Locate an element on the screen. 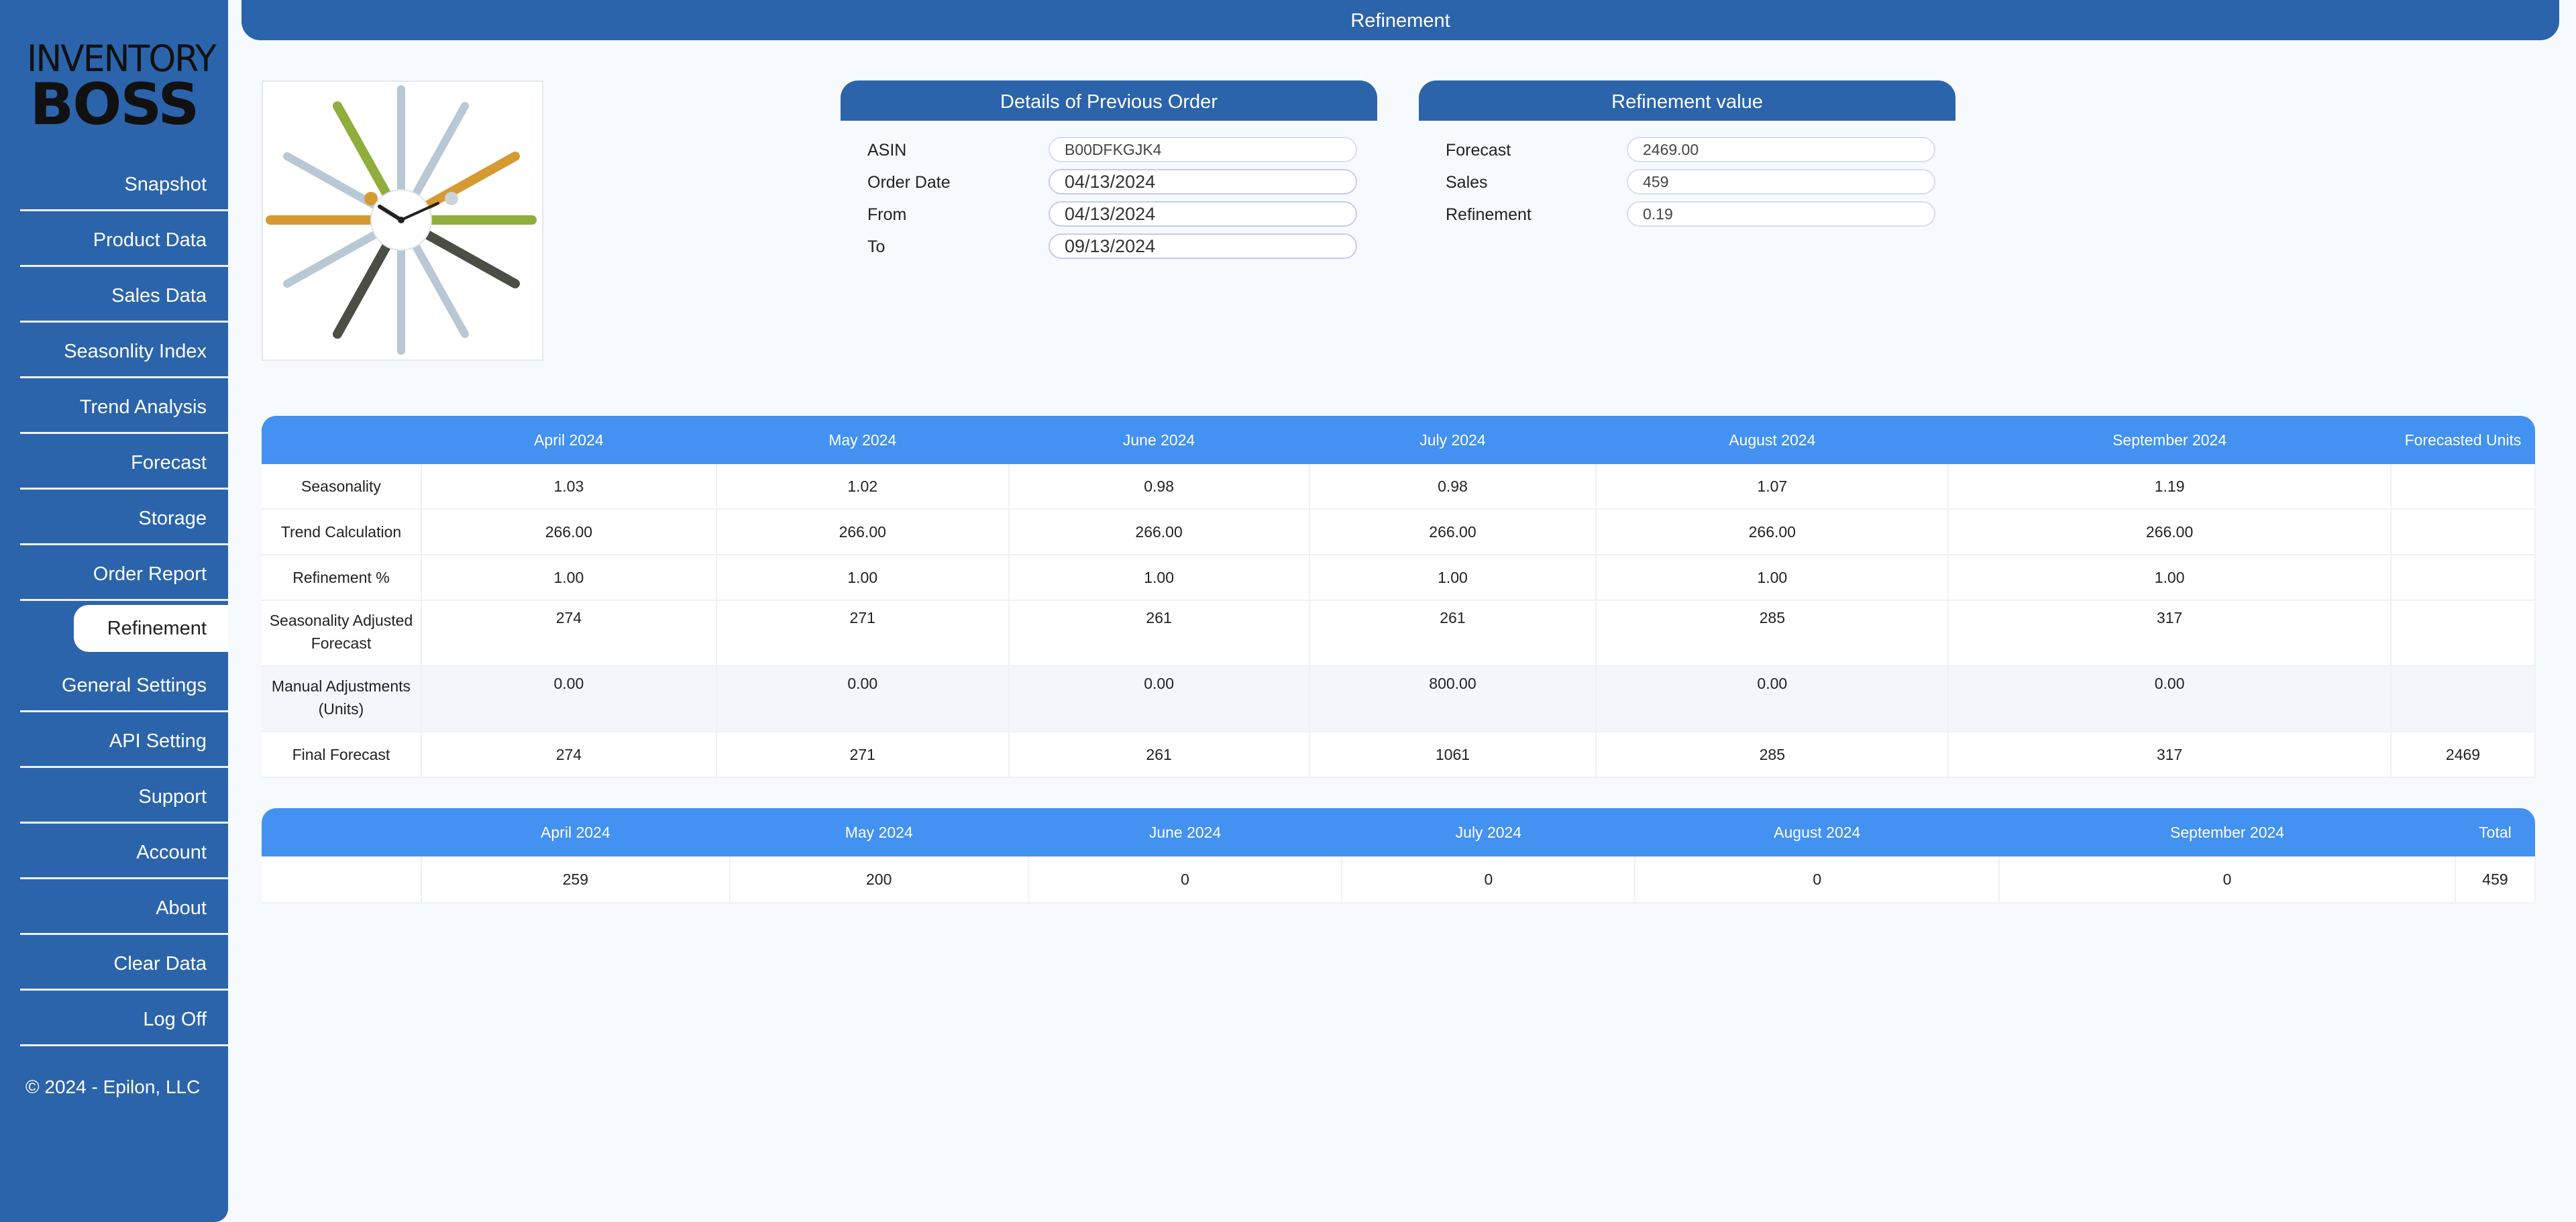 Image resolution: width=2576 pixels, height=1222 pixels. sidebar-item-snapshot: Snapshot is located at coordinates (124, 183).